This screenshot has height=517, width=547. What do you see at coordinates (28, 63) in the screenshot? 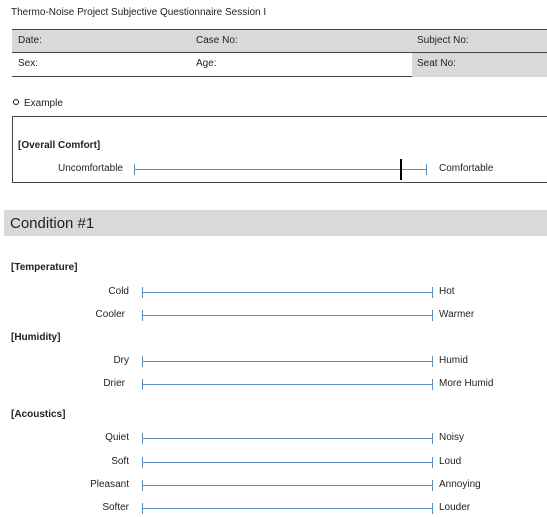
I see `sex-field: Sex:` at bounding box center [28, 63].